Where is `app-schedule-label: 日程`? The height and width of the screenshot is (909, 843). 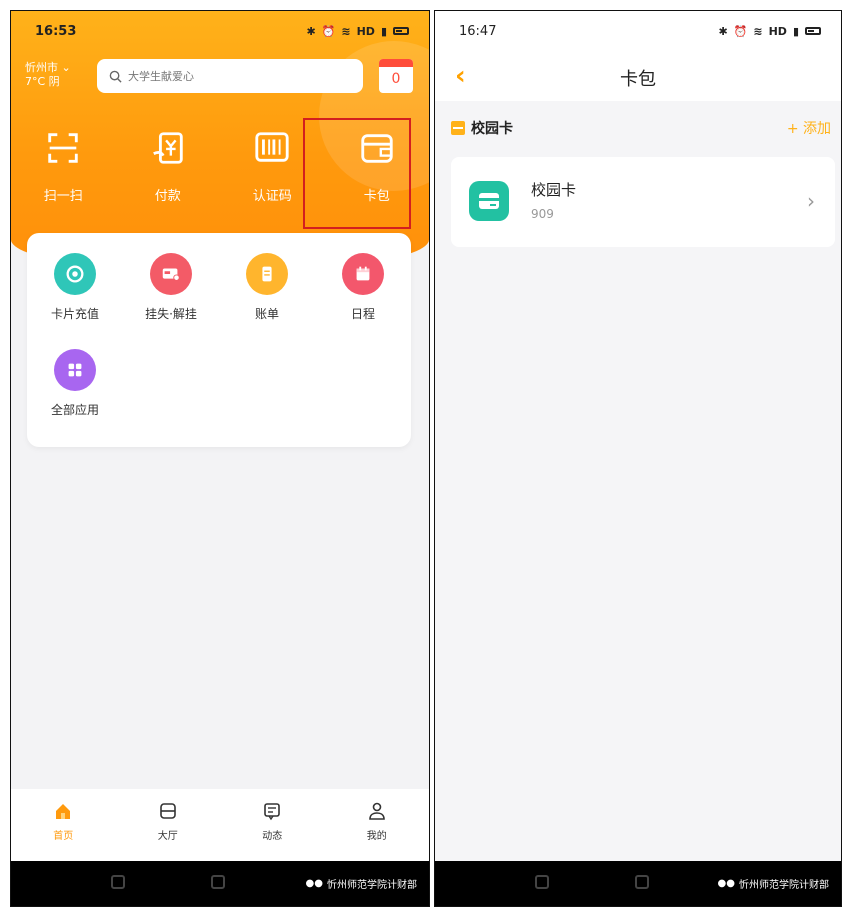 app-schedule-label: 日程 is located at coordinates (362, 314).